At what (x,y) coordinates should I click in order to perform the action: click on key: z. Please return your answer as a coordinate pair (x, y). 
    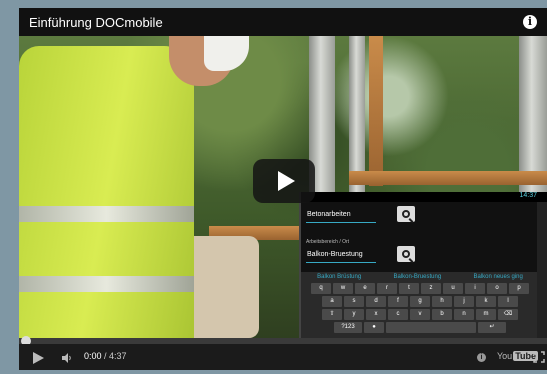
    Looking at the image, I should click on (431, 288).